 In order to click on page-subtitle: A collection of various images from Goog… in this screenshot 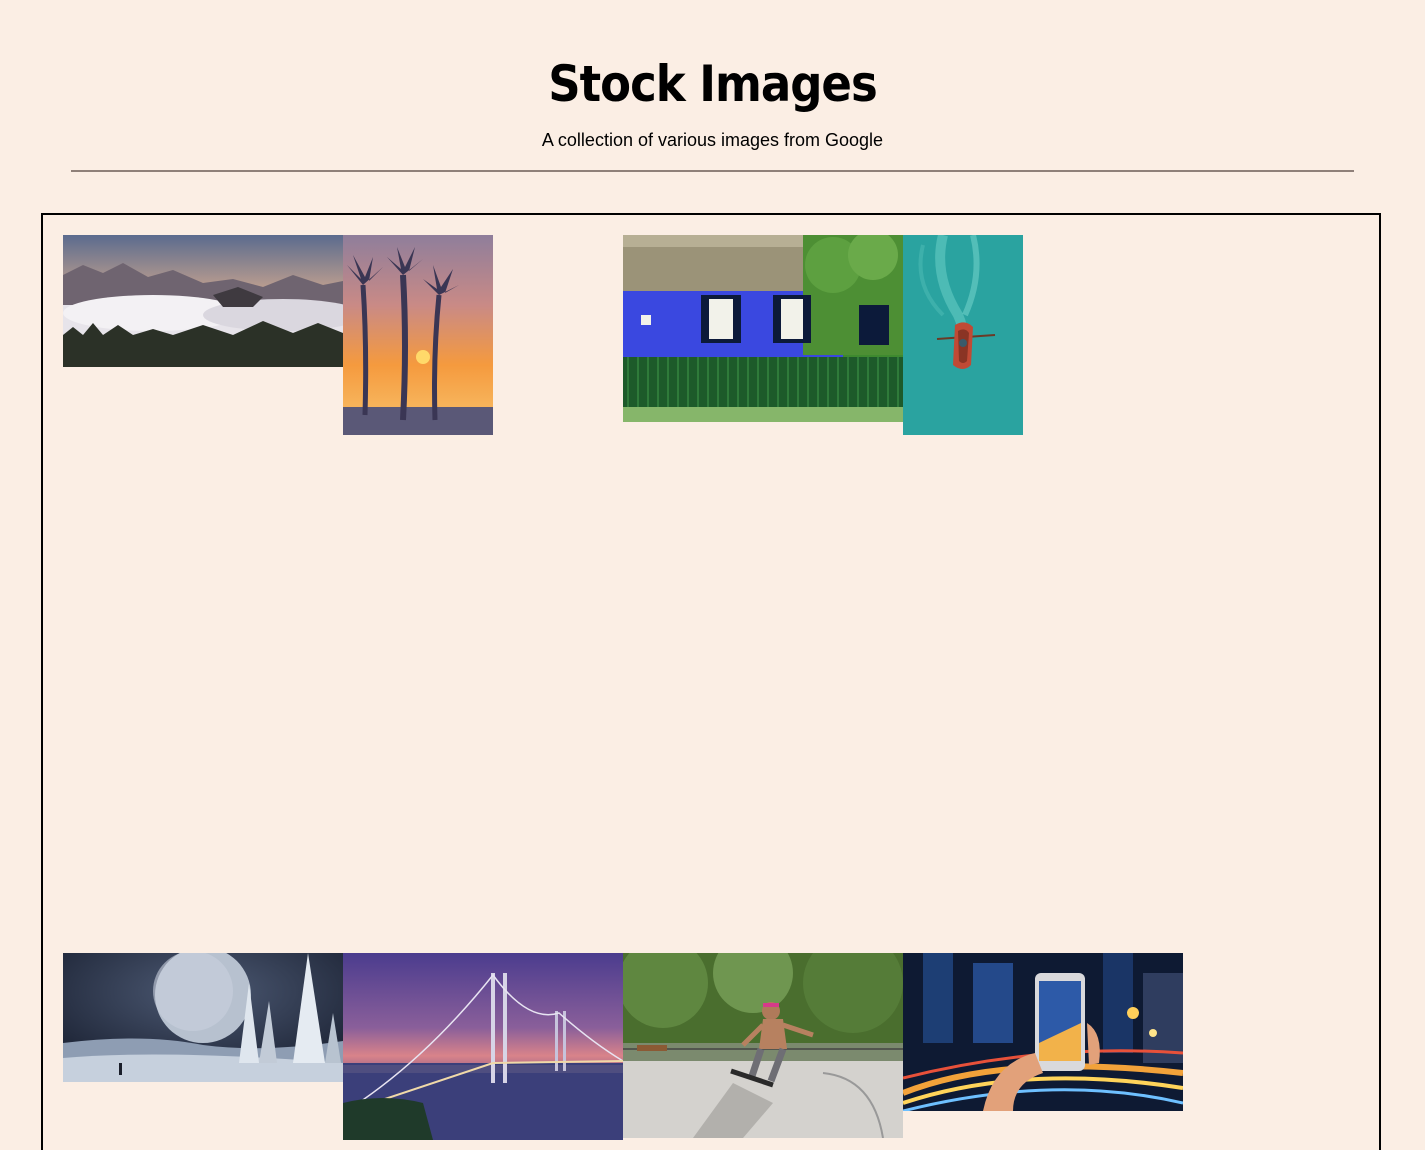, I will do `click(712, 140)`.